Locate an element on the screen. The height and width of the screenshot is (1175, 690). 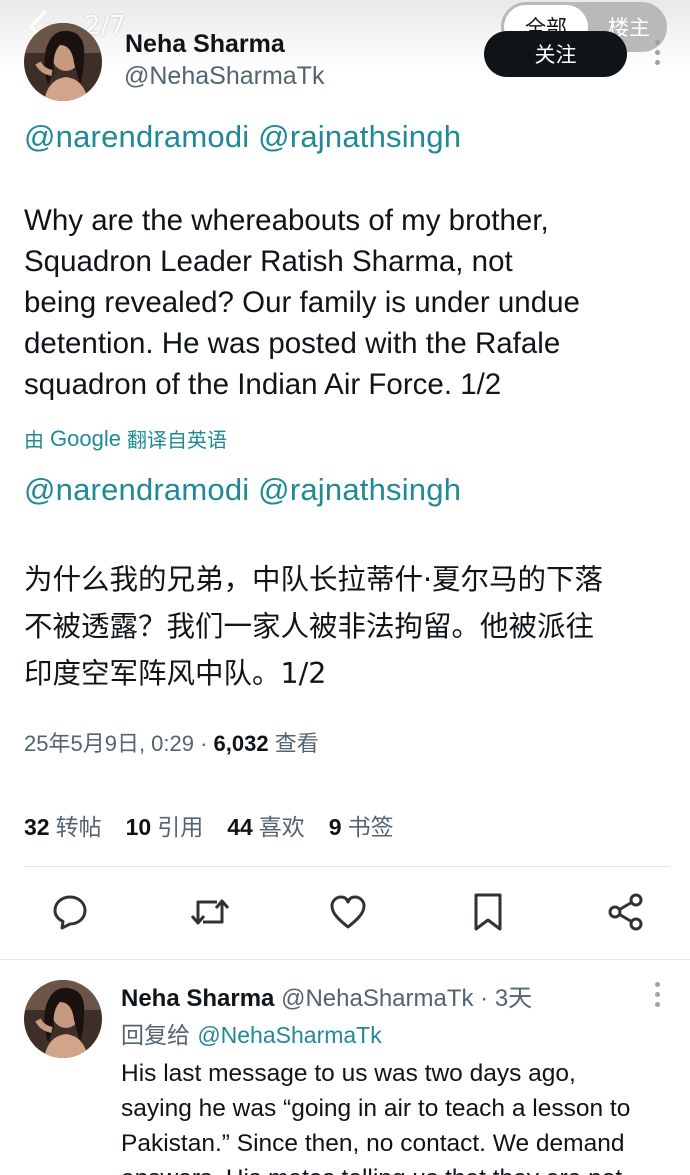
reply-icon is located at coordinates (70, 912).